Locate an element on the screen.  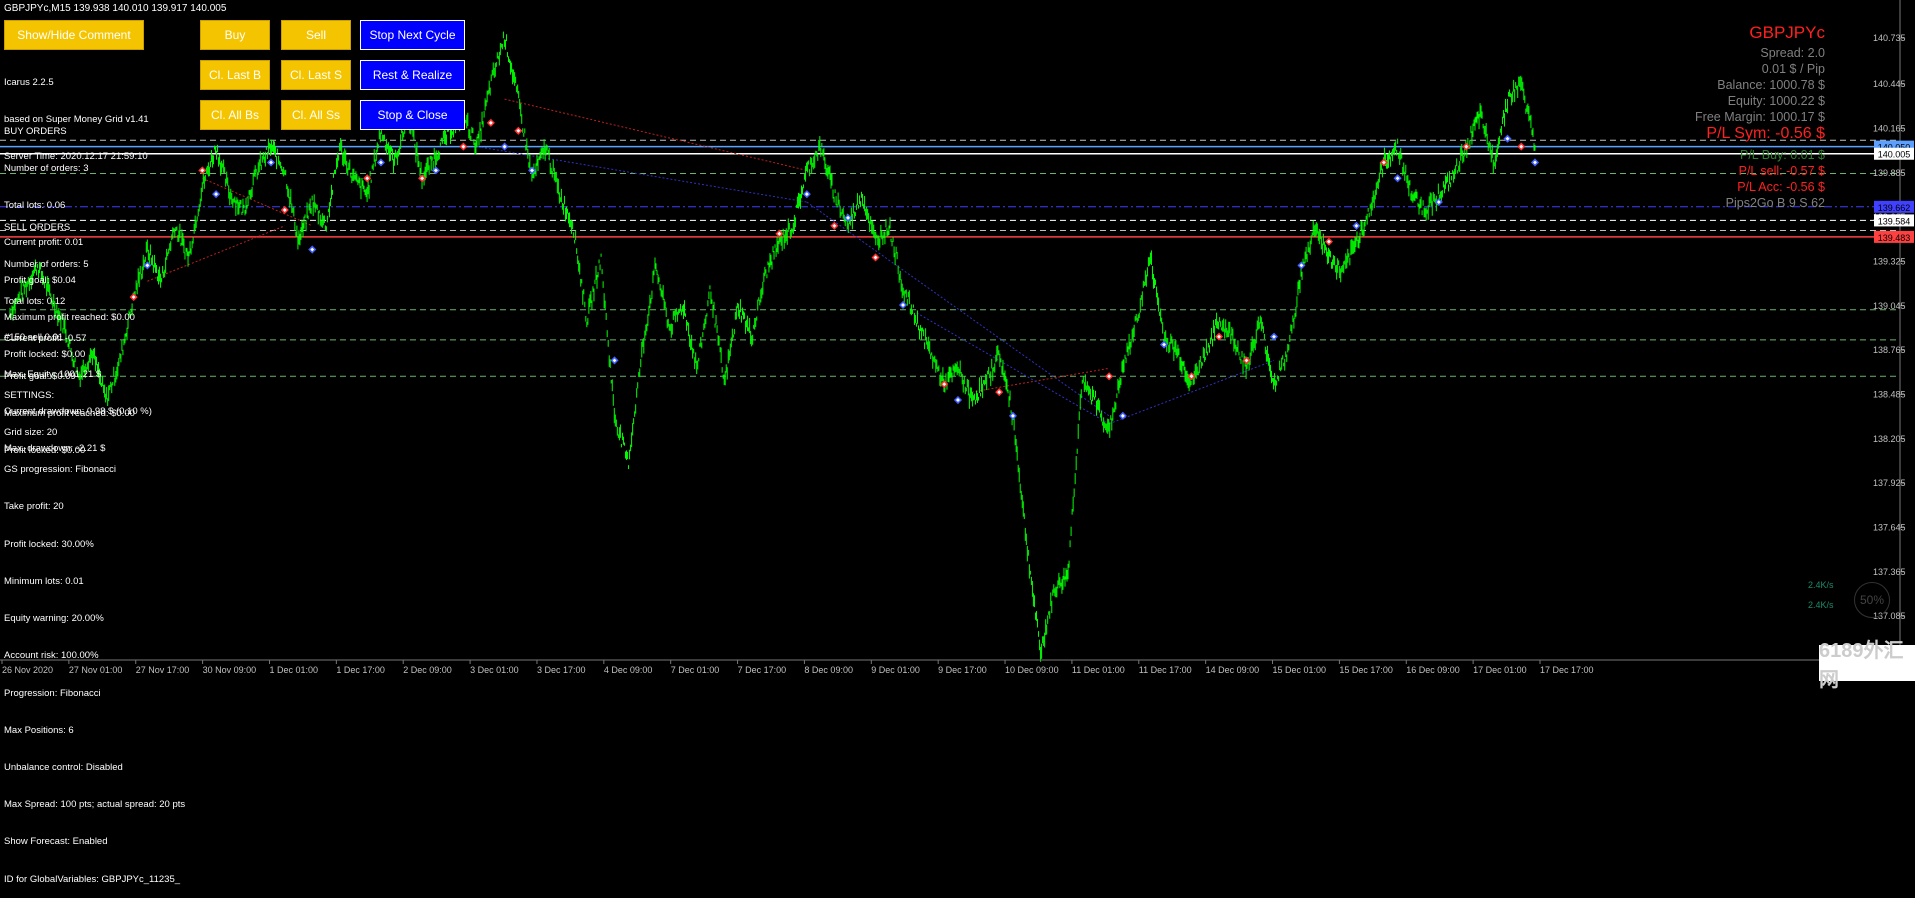
pip-value-label: 0.01 $ / Pip is located at coordinates (1793, 69).